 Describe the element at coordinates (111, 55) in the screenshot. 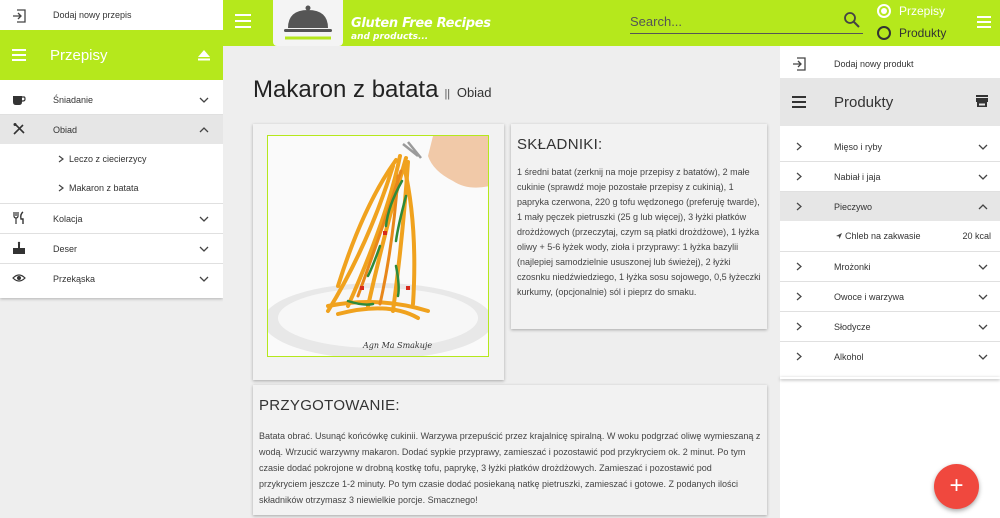

I see `recipes-header: Przepisy` at that location.